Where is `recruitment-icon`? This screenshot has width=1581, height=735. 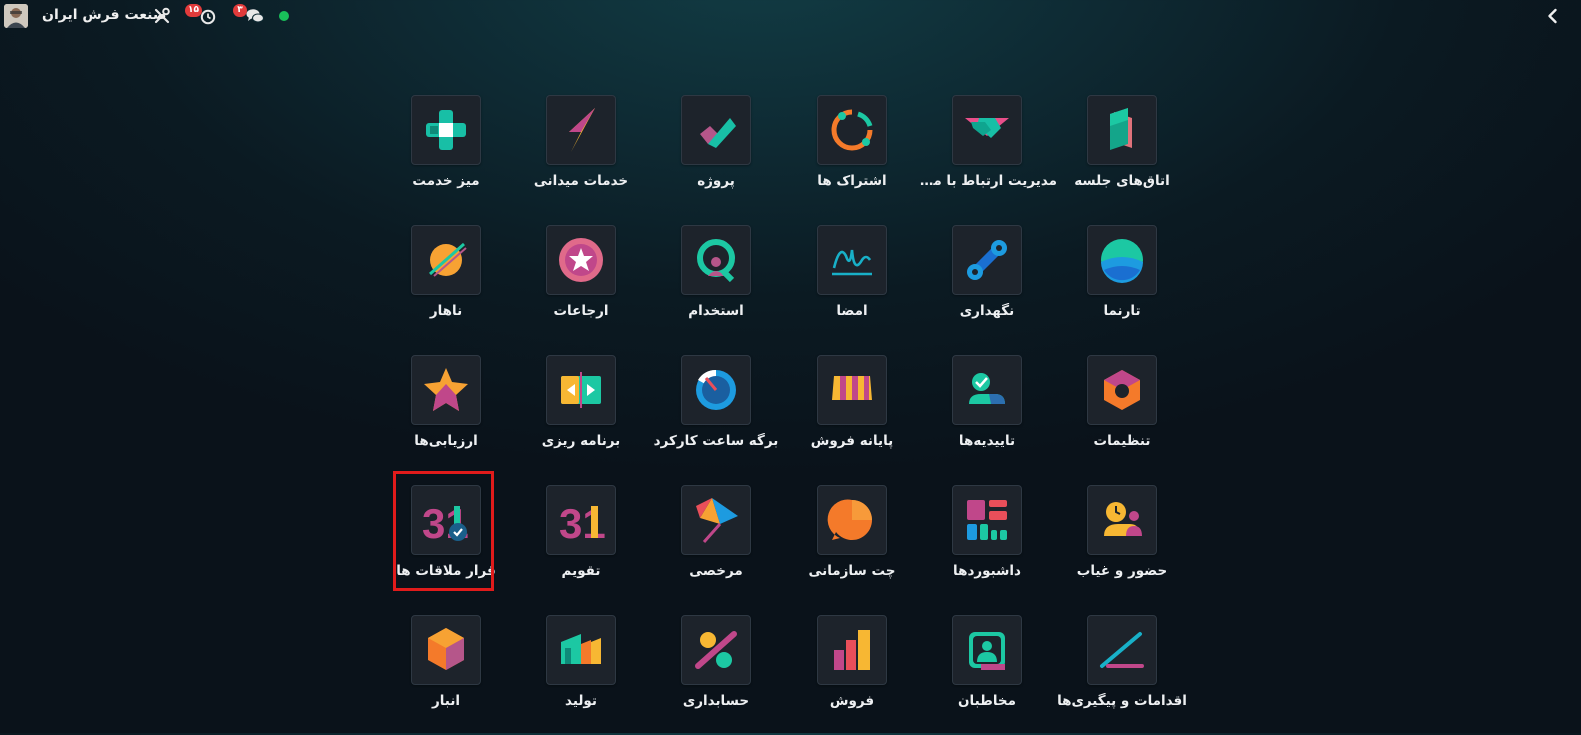
recruitment-icon is located at coordinates (716, 260).